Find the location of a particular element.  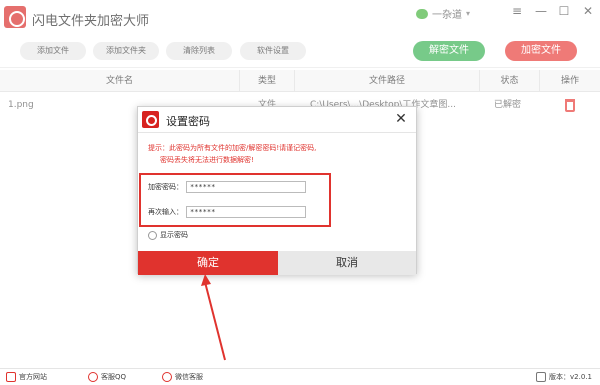

dialog-title: 设置密码 is located at coordinates (188, 121).